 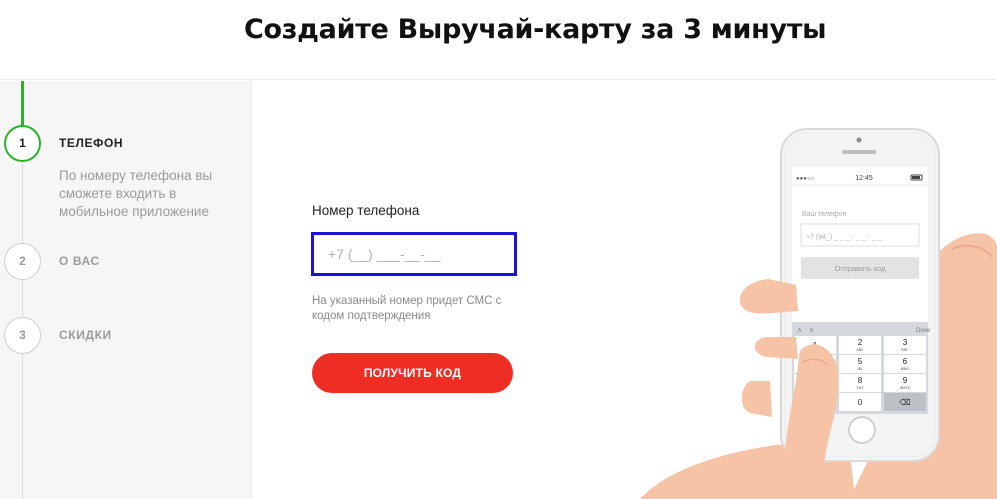 What do you see at coordinates (860, 350) in the screenshot?
I see `keypad-key-letters: ABC` at bounding box center [860, 350].